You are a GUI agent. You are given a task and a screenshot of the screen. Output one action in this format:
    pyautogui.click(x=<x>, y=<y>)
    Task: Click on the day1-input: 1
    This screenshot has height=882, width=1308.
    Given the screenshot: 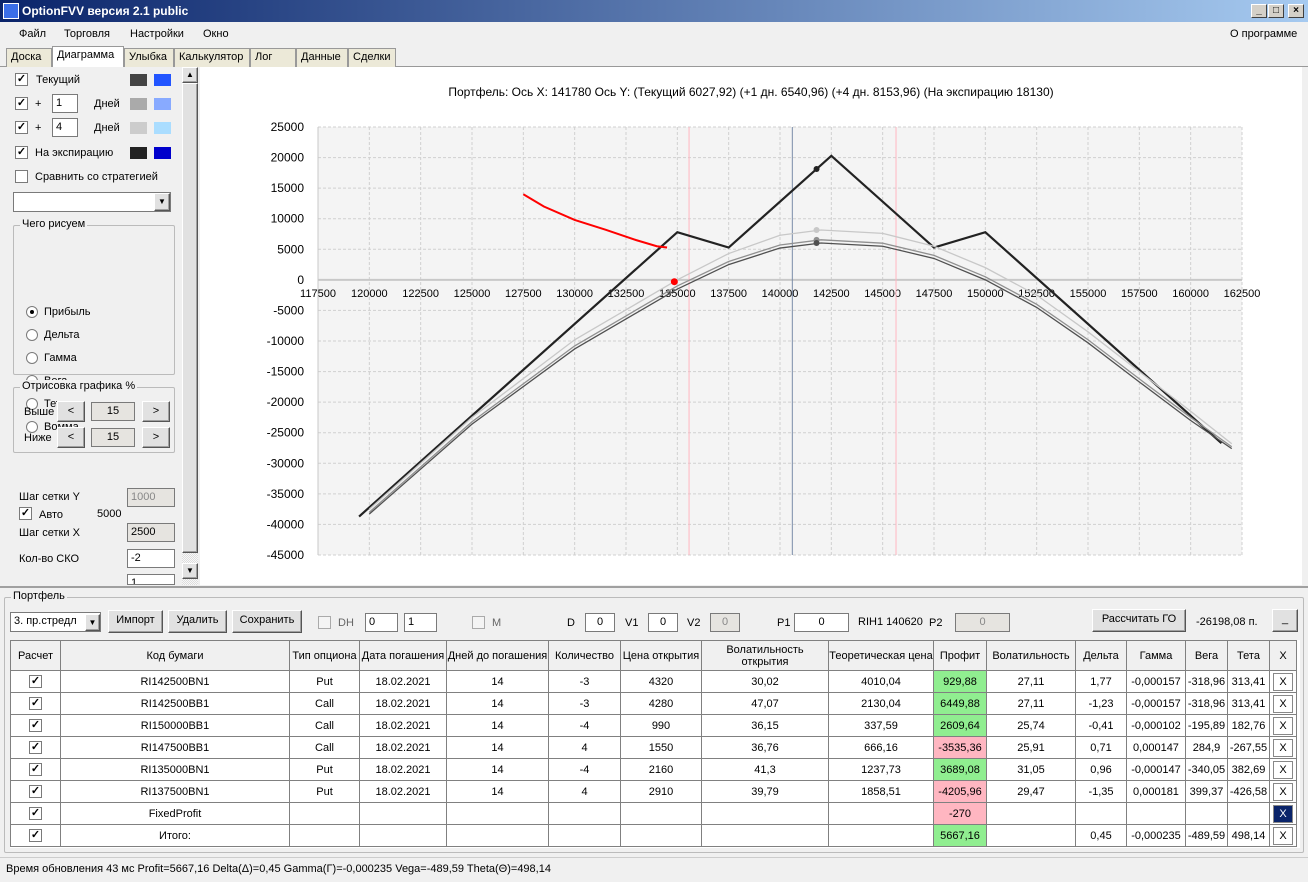 What is the action you would take?
    pyautogui.click(x=65, y=103)
    